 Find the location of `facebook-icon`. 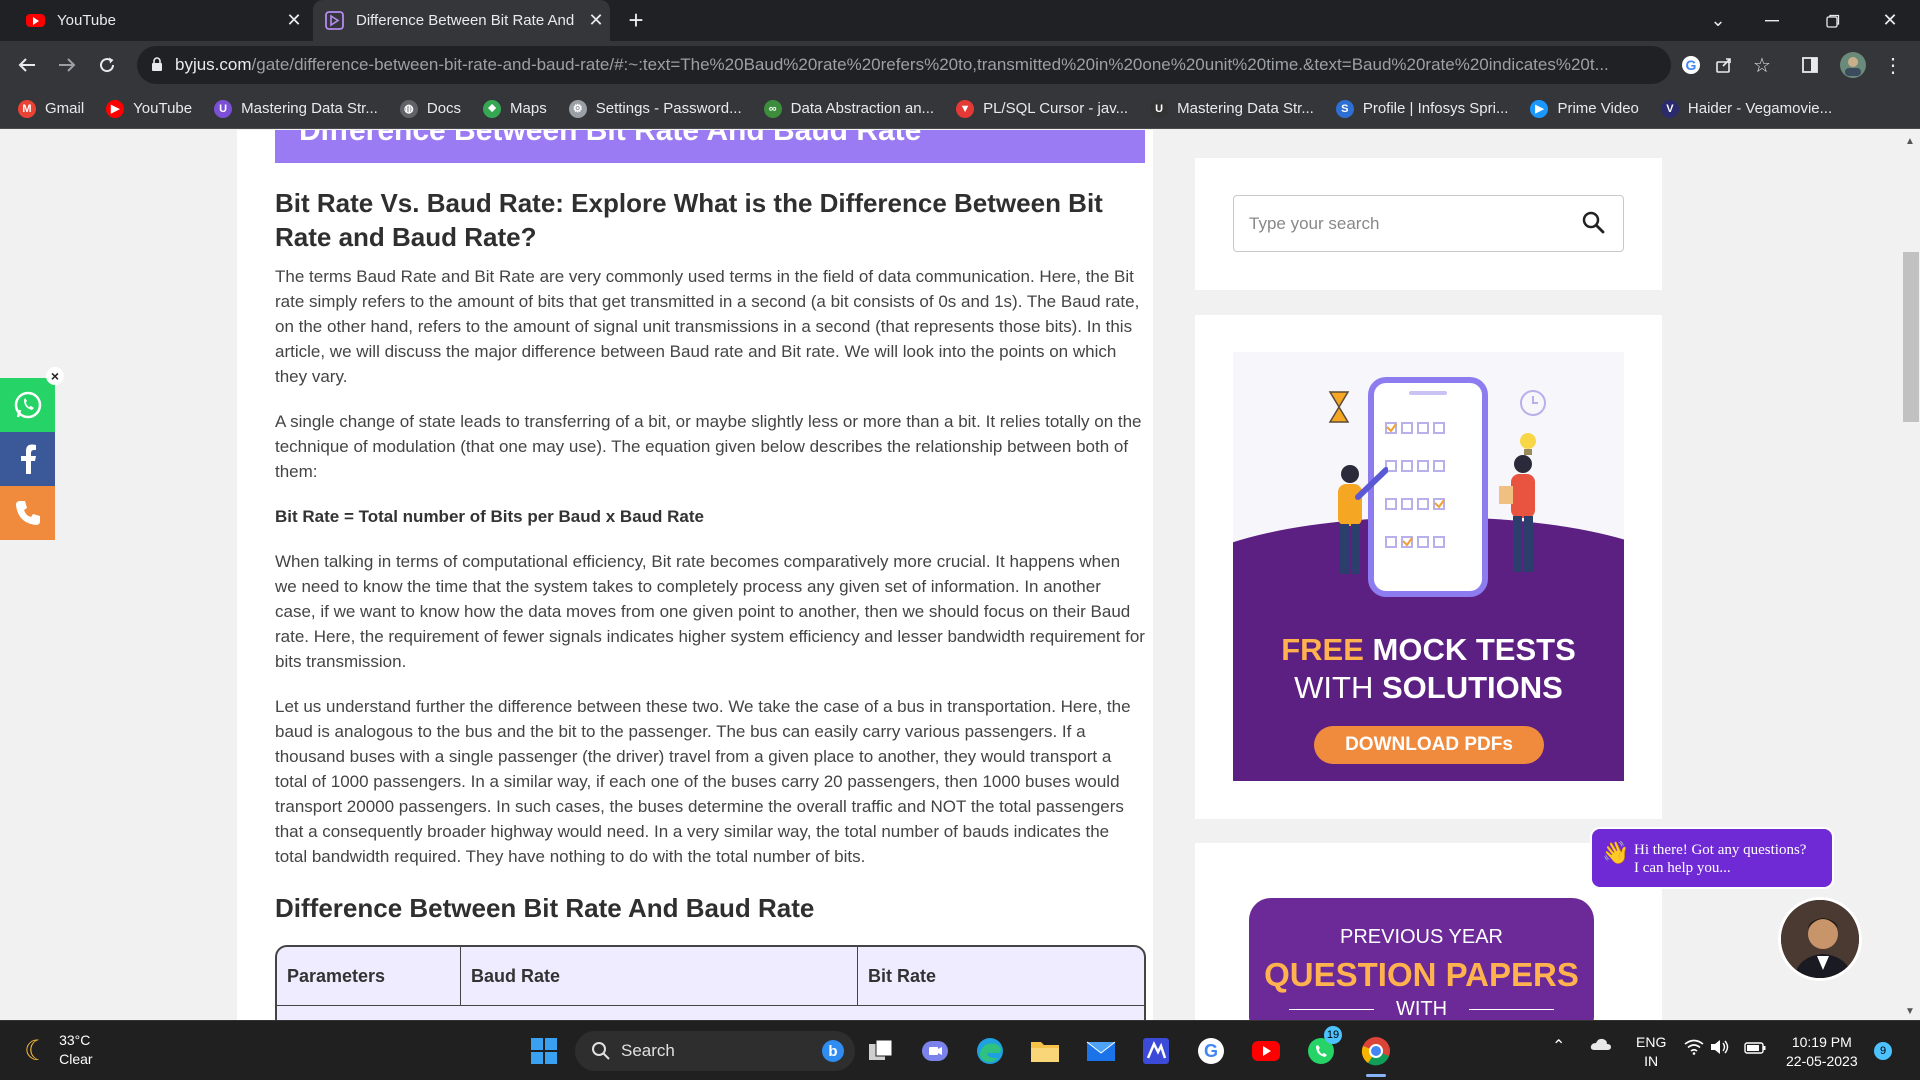

facebook-icon is located at coordinates (28, 459).